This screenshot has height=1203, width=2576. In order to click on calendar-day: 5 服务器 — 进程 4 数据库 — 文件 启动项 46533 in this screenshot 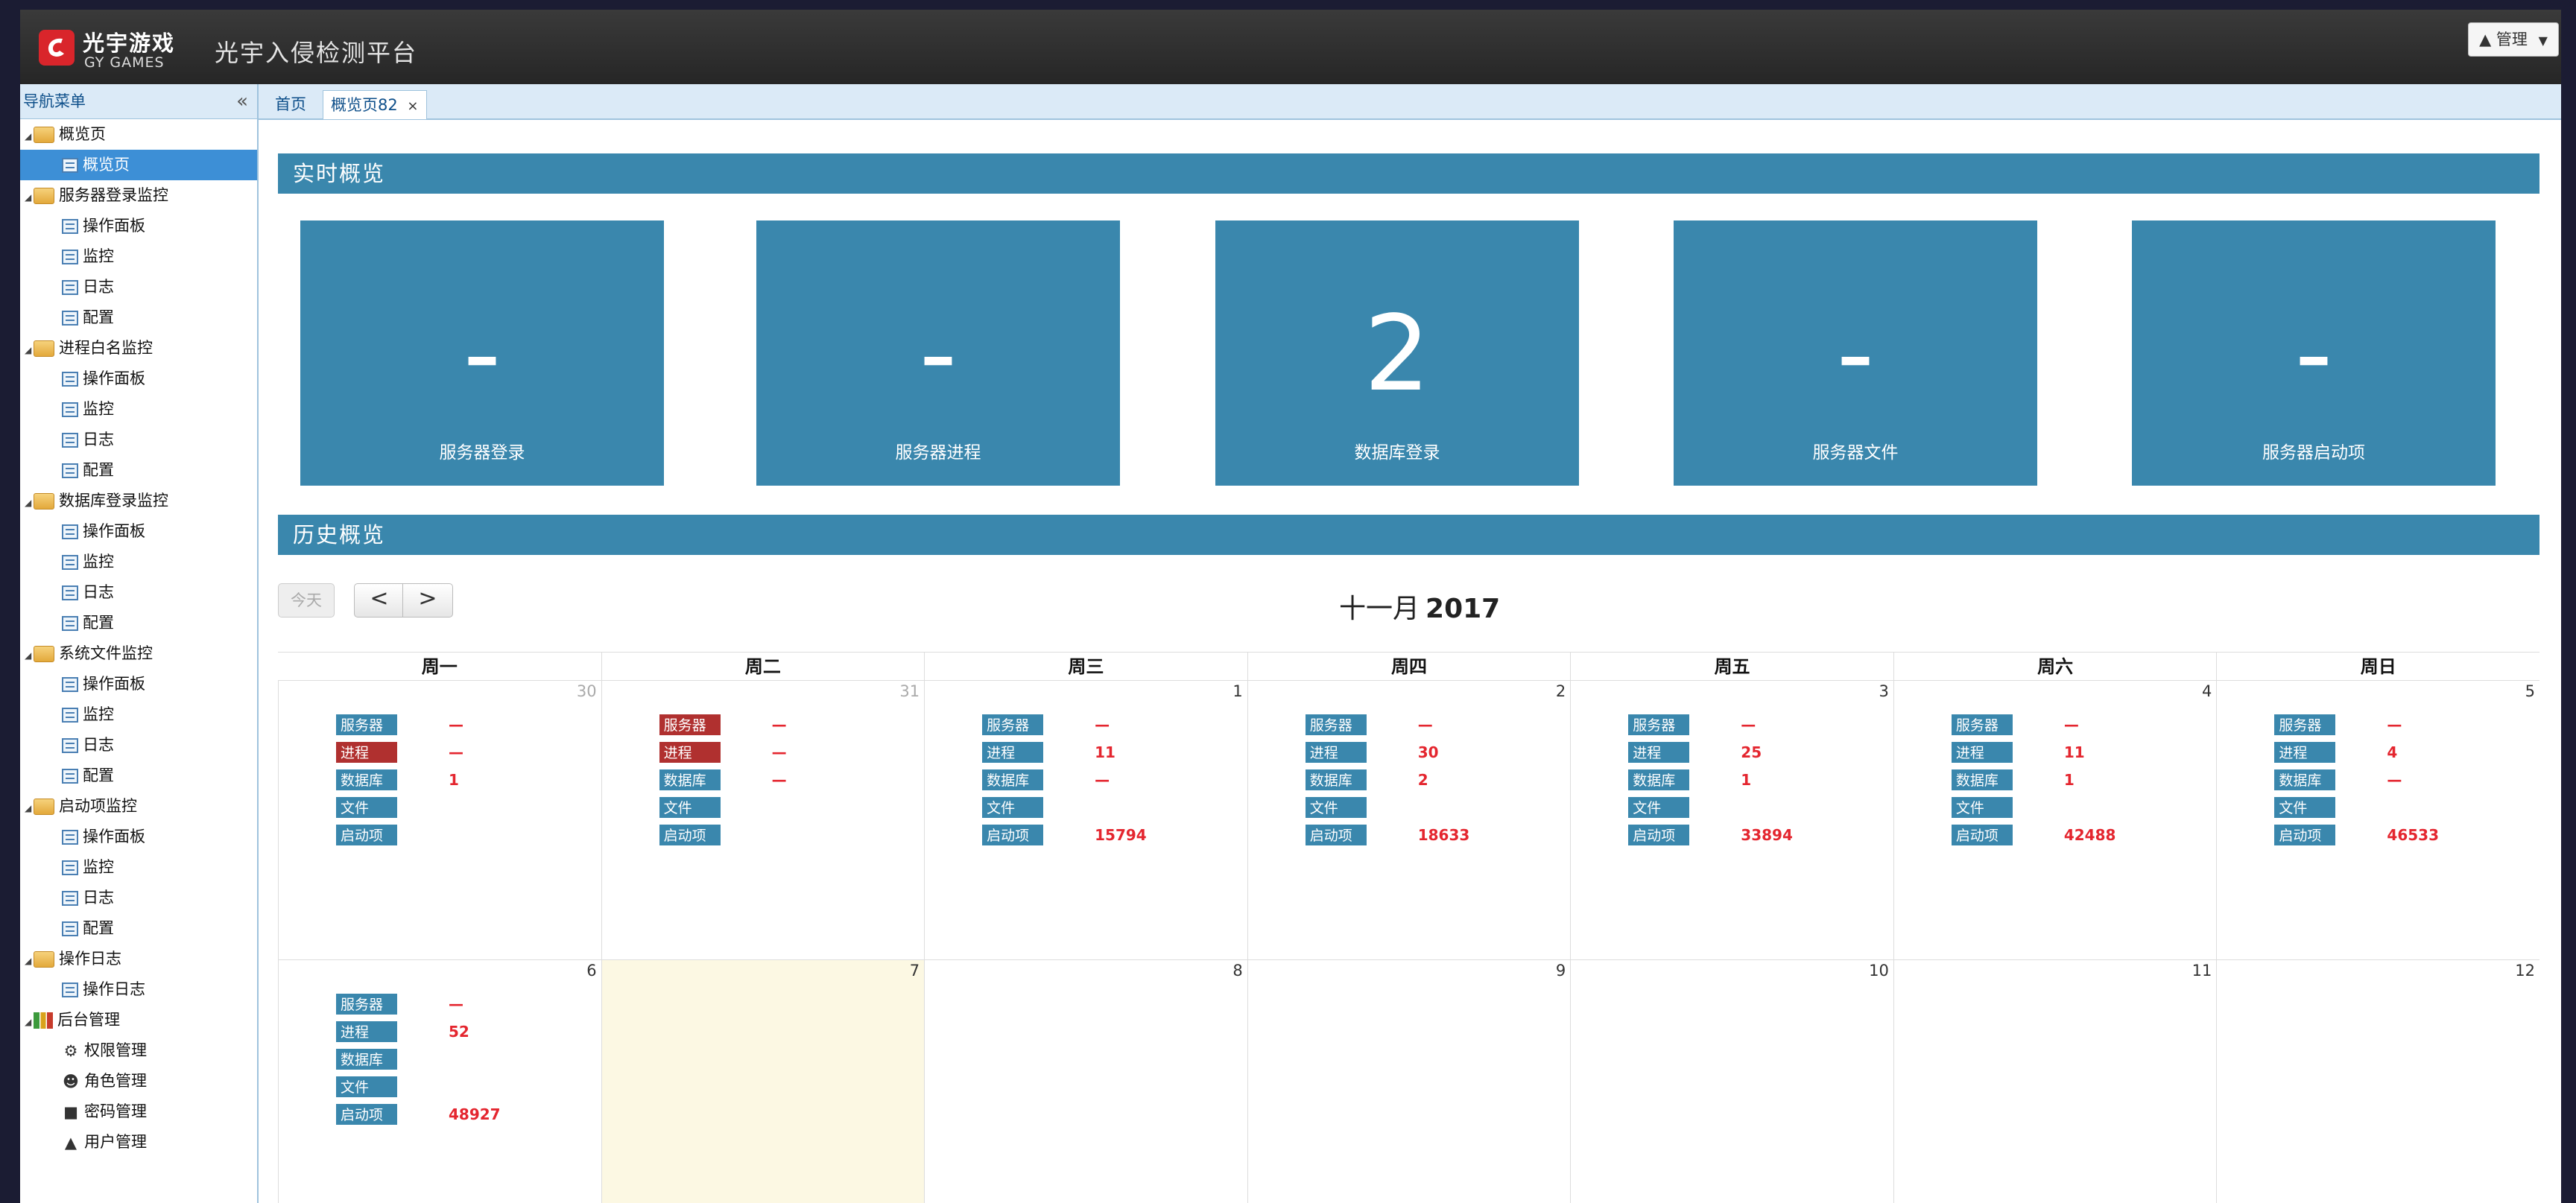, I will do `click(2377, 819)`.